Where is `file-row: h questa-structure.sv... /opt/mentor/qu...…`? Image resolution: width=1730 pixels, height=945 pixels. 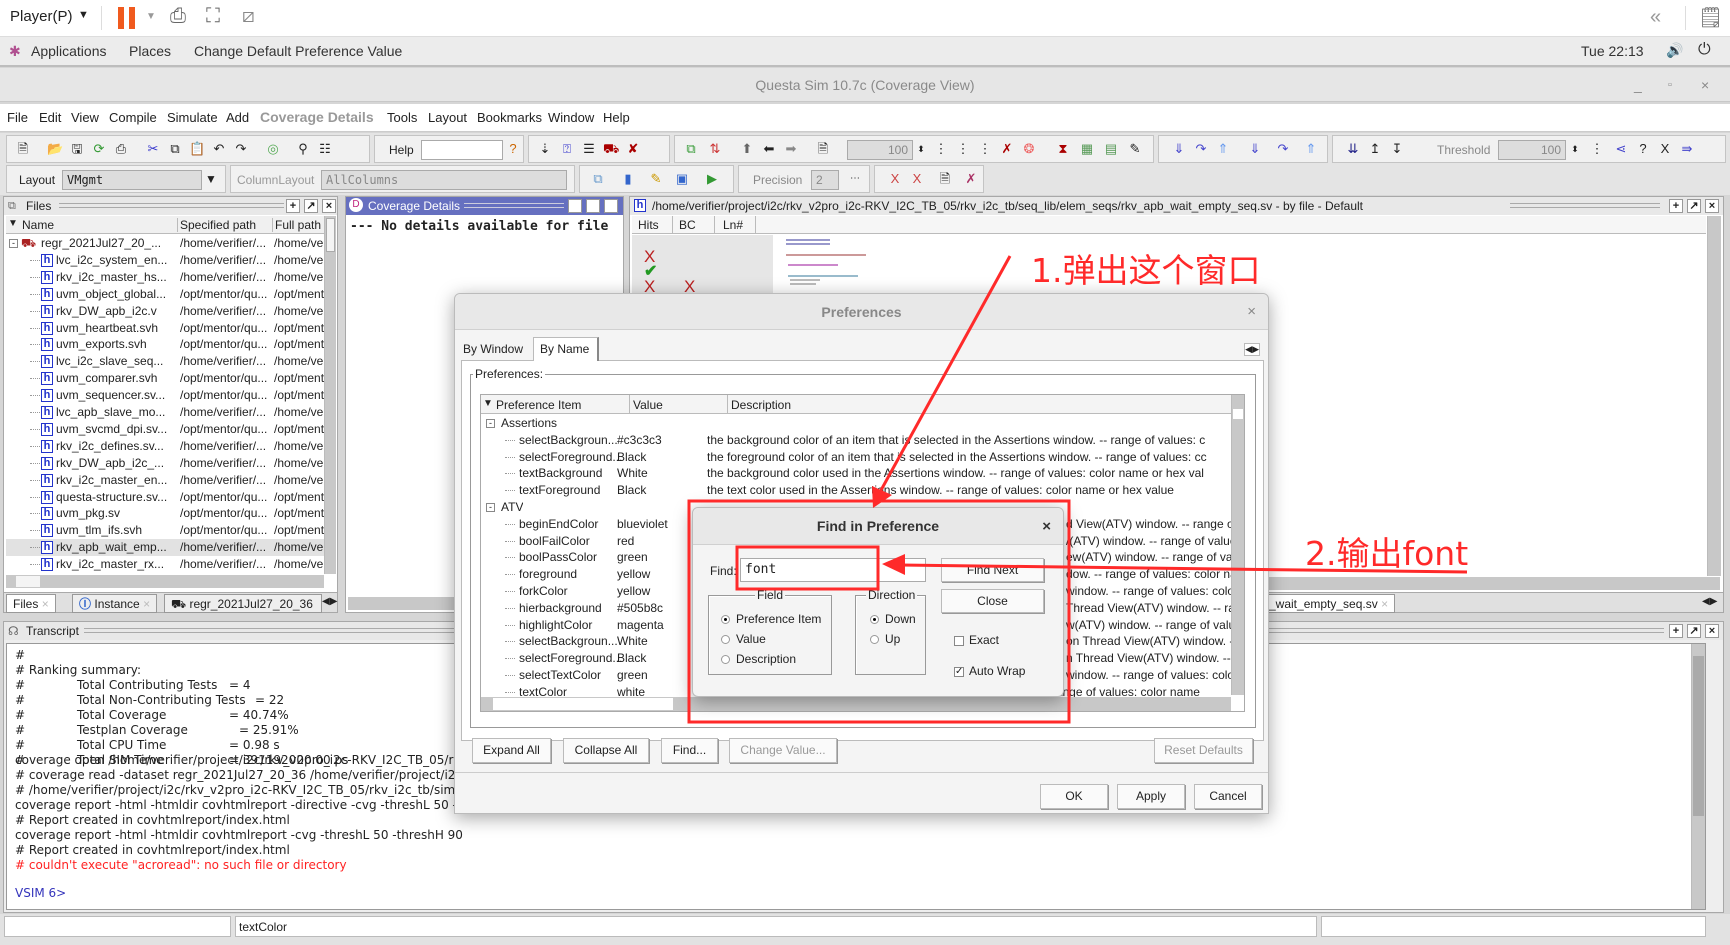 file-row: h questa-structure.sv... /opt/mentor/qu...… is located at coordinates (165, 497).